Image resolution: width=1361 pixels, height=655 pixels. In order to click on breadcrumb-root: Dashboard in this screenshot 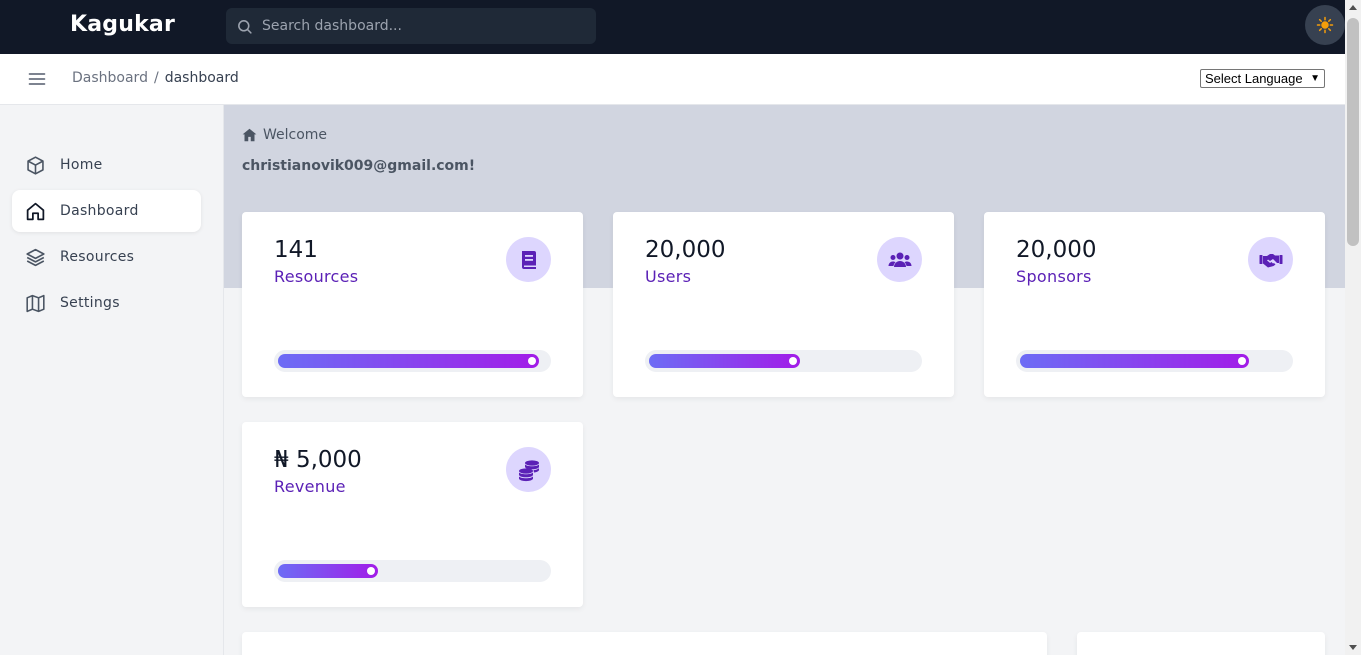, I will do `click(110, 78)`.